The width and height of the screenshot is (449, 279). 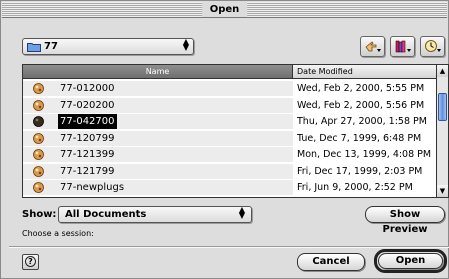 I want to click on title-bar: Open, so click(x=224, y=10).